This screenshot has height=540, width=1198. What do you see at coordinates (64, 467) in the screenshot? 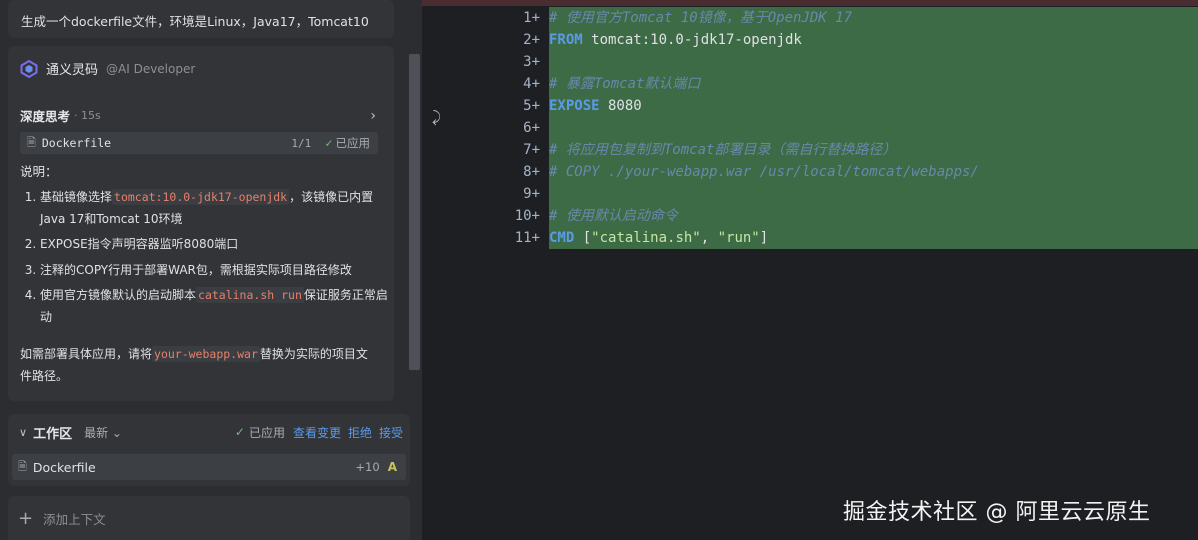
I see `workspace-file-name: Dockerfile` at bounding box center [64, 467].